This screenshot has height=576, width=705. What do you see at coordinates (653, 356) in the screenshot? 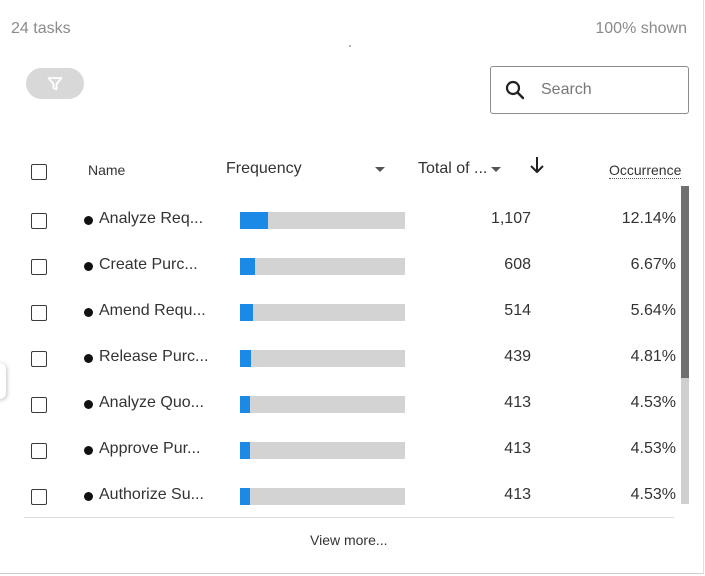
I see `task-occurrence: 4.81%` at bounding box center [653, 356].